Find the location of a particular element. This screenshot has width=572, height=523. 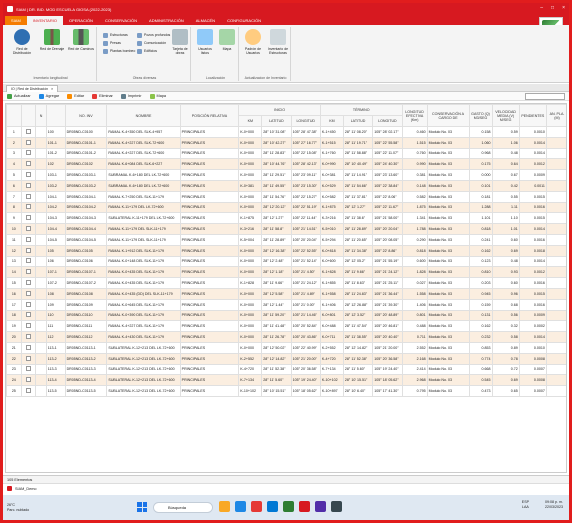

col-lon-termino: LONGITUD is located at coordinates (387, 121).